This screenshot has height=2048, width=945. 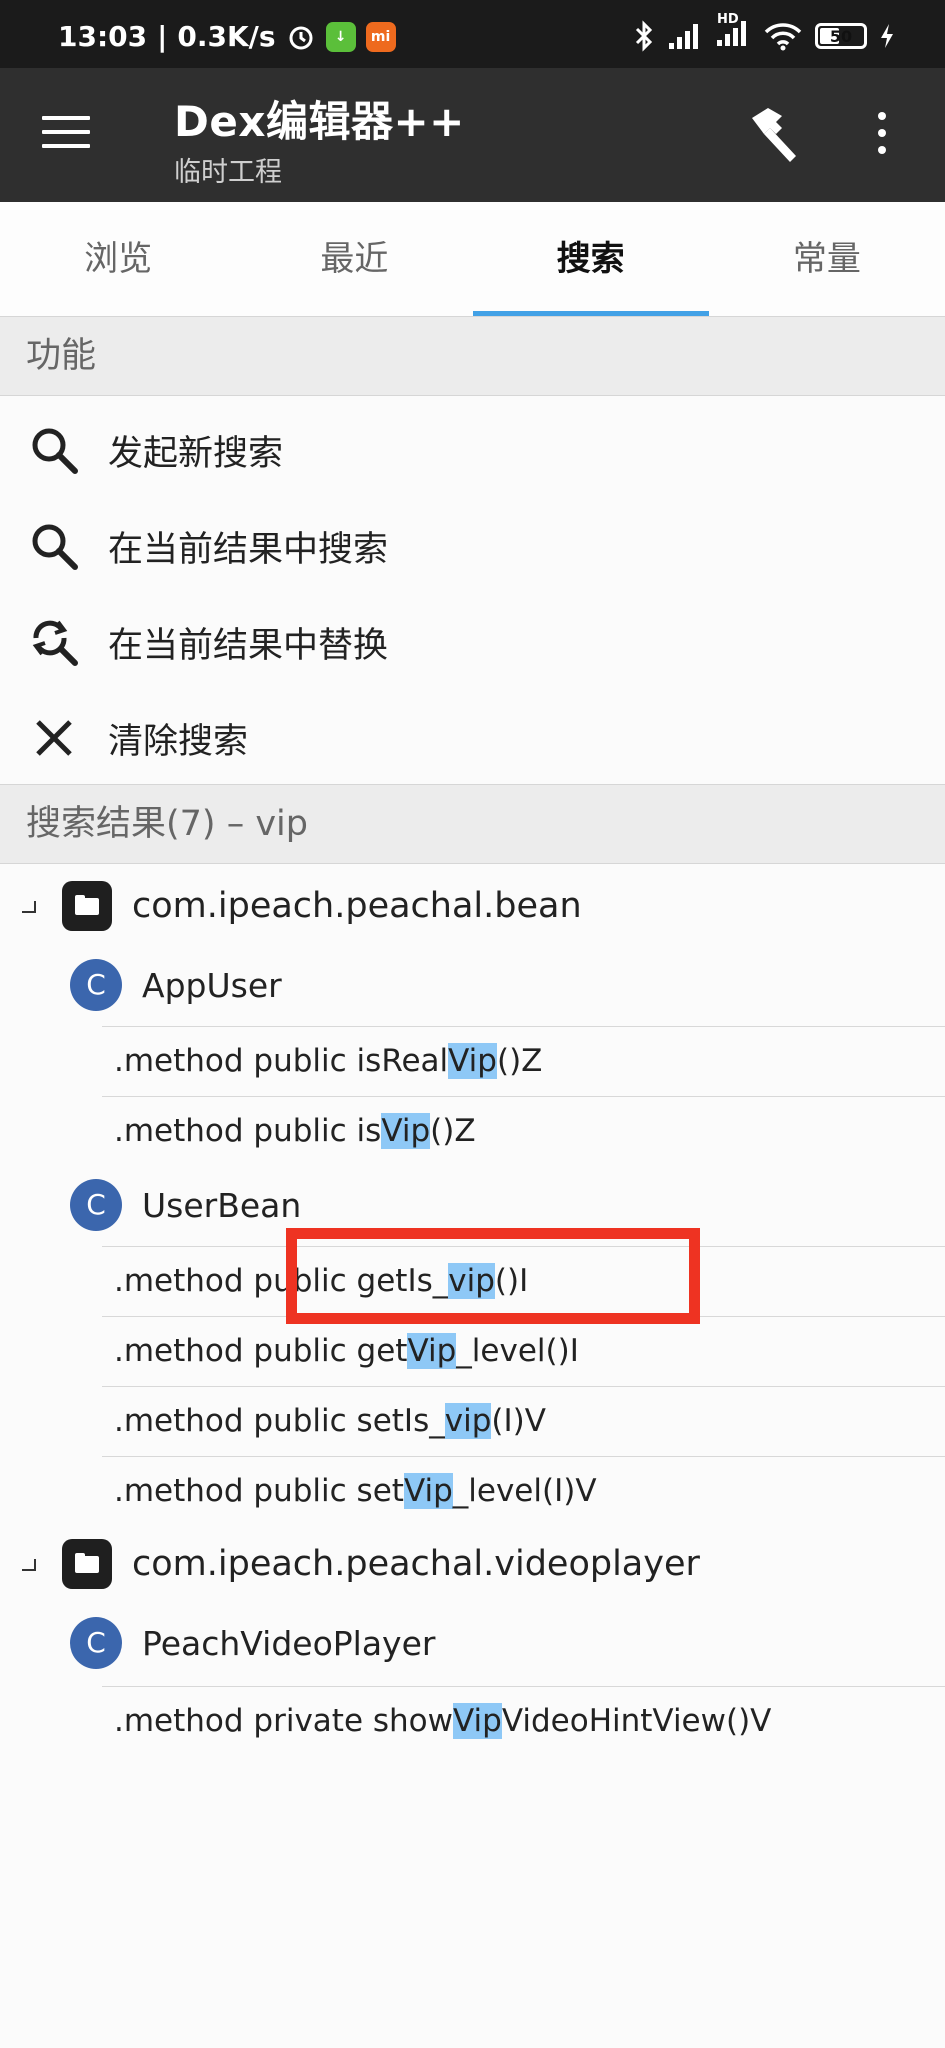 I want to click on signal-hd-group: HD, so click(x=733, y=32).